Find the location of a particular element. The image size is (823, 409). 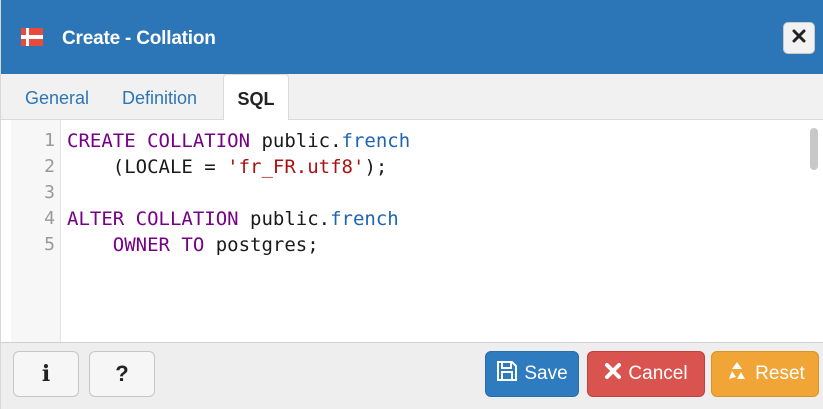

editor-scrollbar is located at coordinates (814, 231).